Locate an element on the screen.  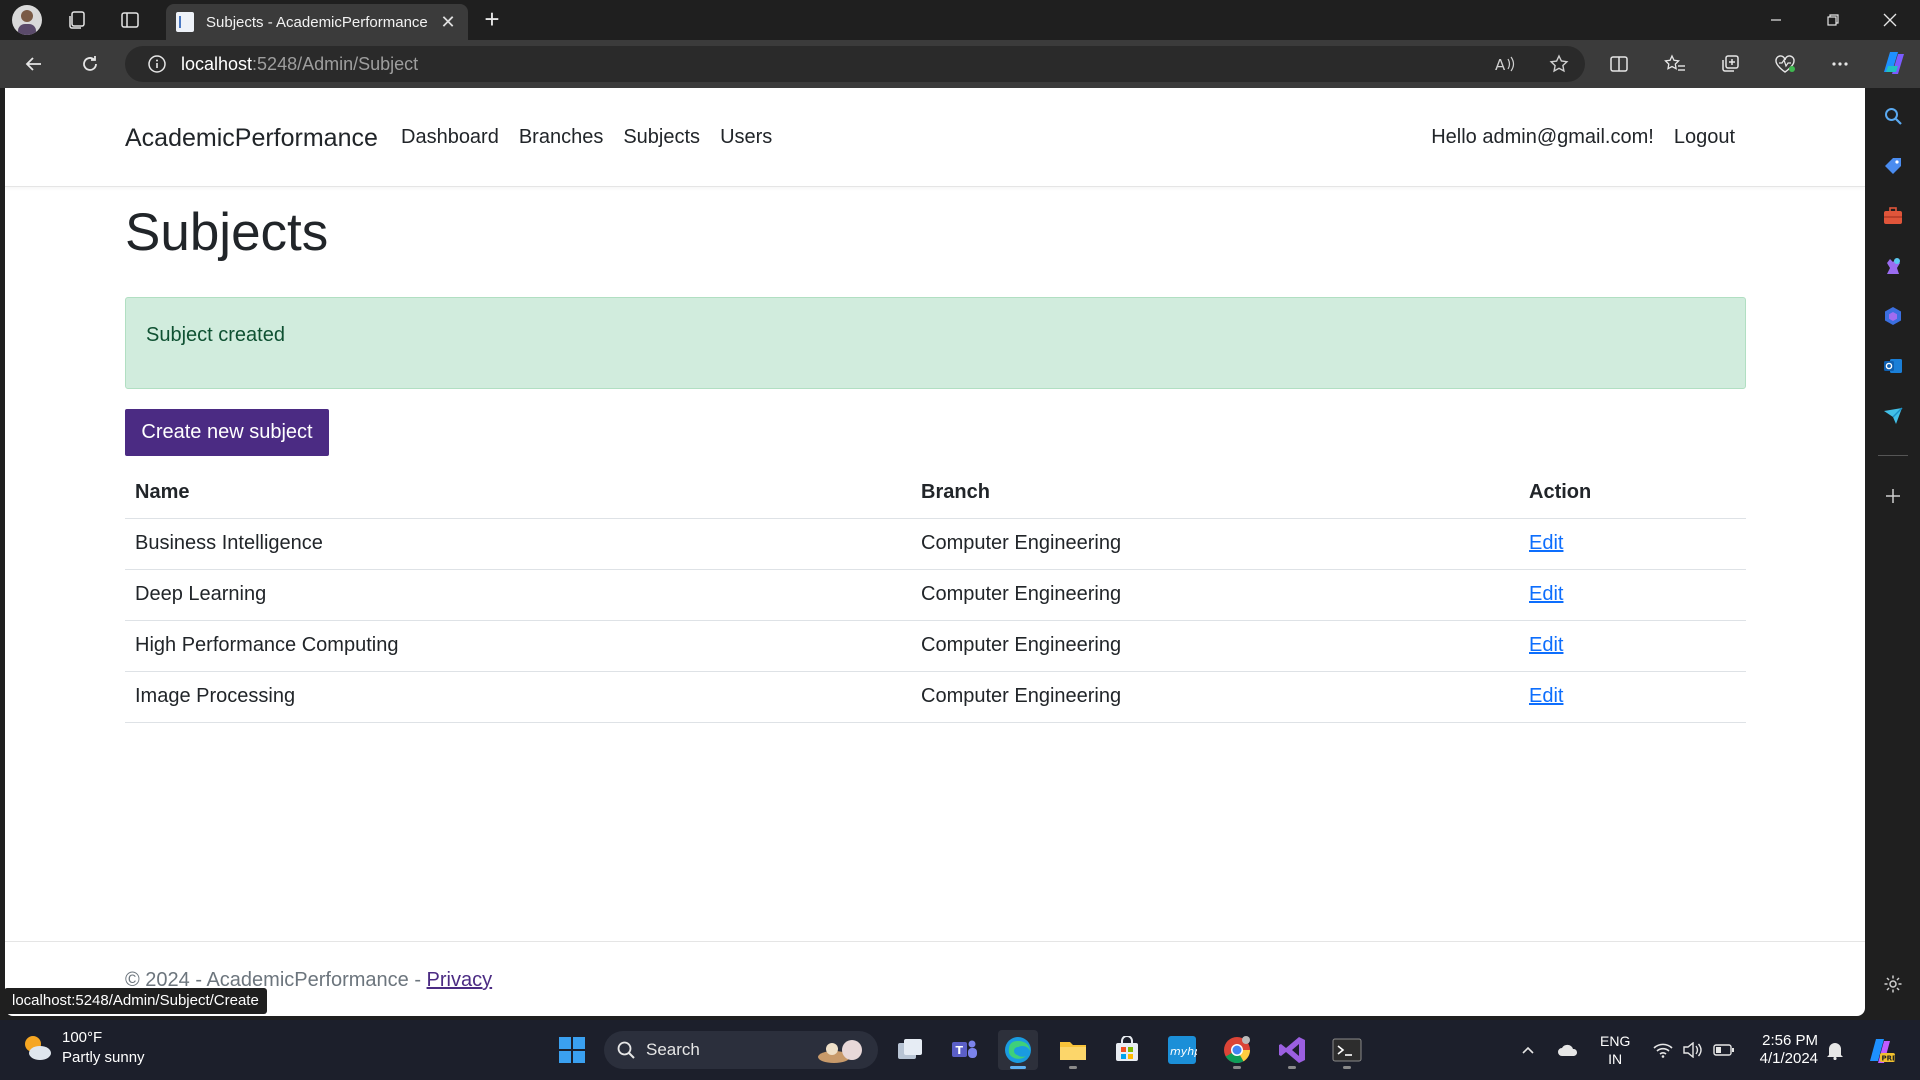
more-menu-icon is located at coordinates (1840, 64).